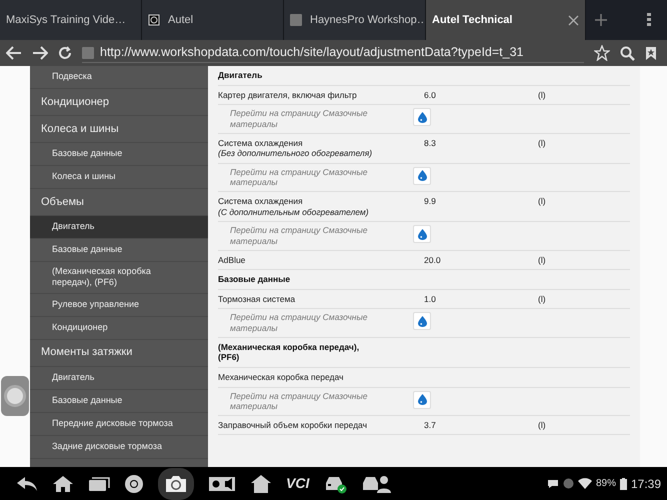 This screenshot has height=500, width=667. Describe the element at coordinates (430, 201) in the screenshot. I see `item-value: 9.9` at that location.